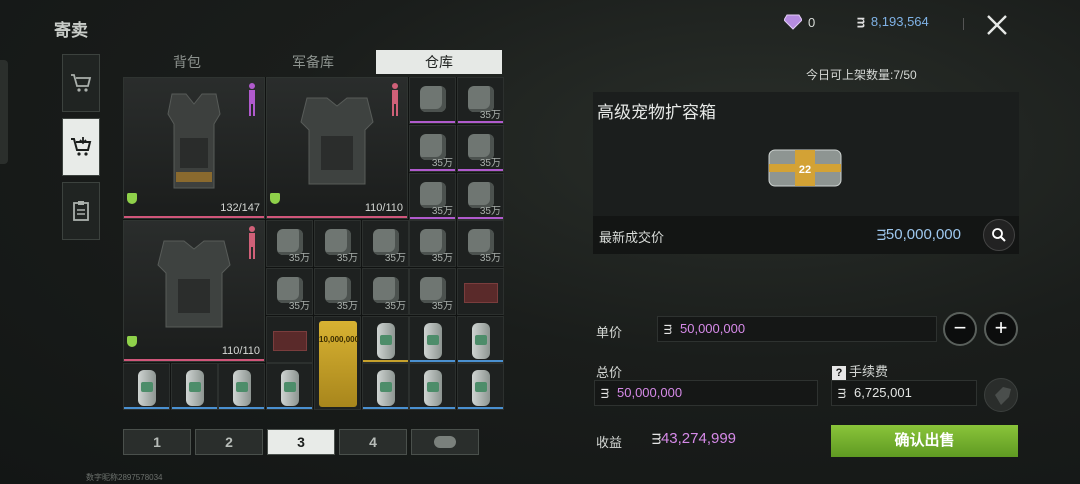  I want to click on potion-icon, so click(433, 99).